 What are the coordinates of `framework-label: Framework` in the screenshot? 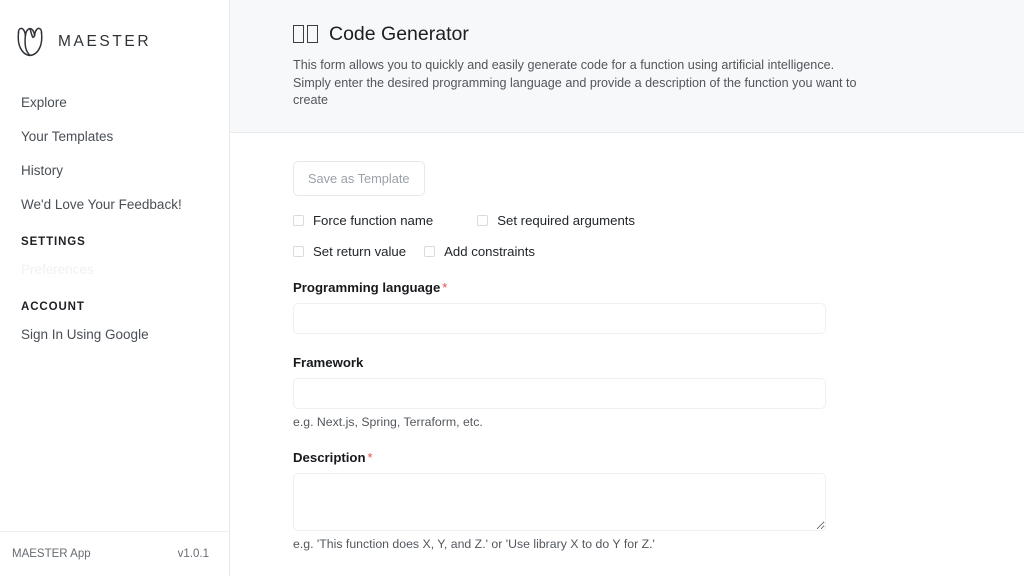 It's located at (328, 362).